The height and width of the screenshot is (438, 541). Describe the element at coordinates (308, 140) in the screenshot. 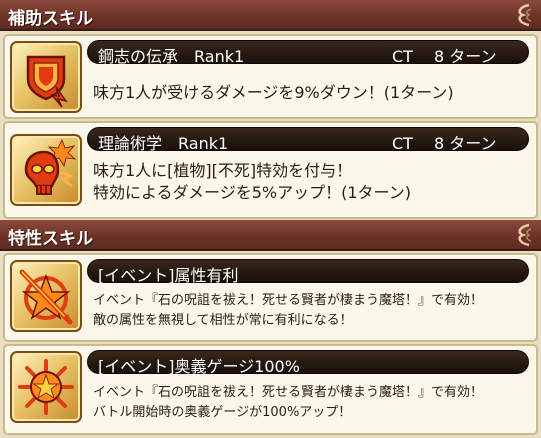

I see `skill-name-bar: 理論術学 Rank1 CT 8 ターン` at that location.